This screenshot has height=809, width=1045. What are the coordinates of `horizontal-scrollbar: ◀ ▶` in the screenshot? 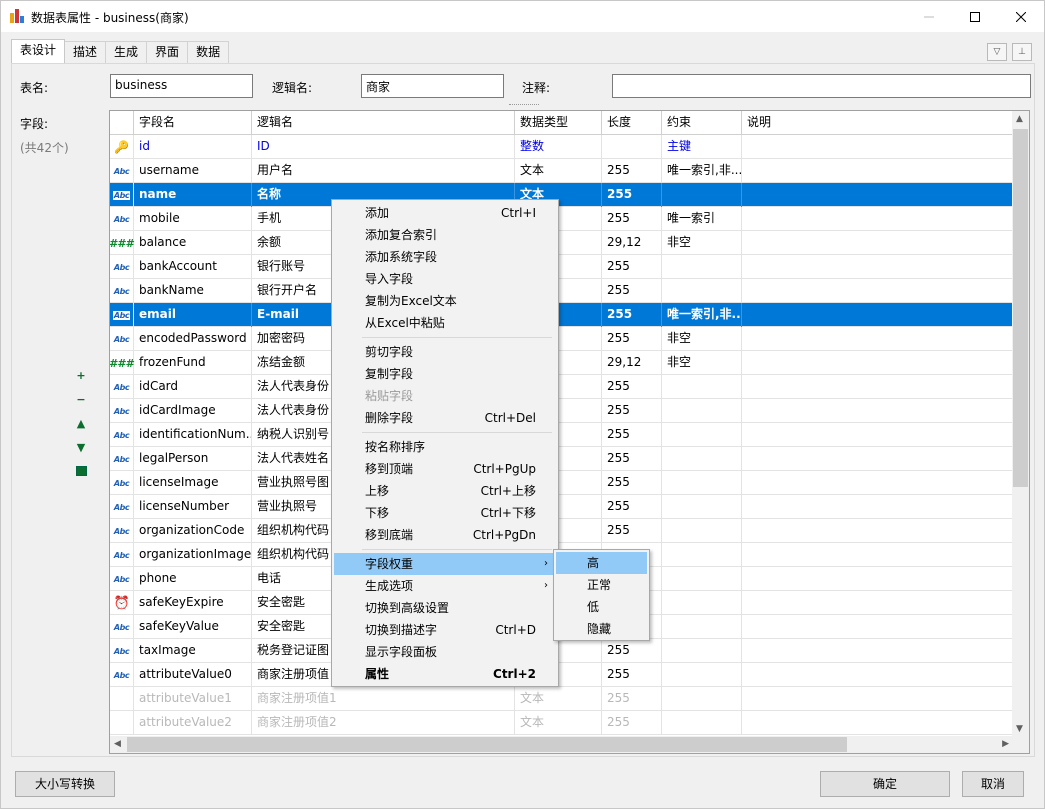 It's located at (561, 744).